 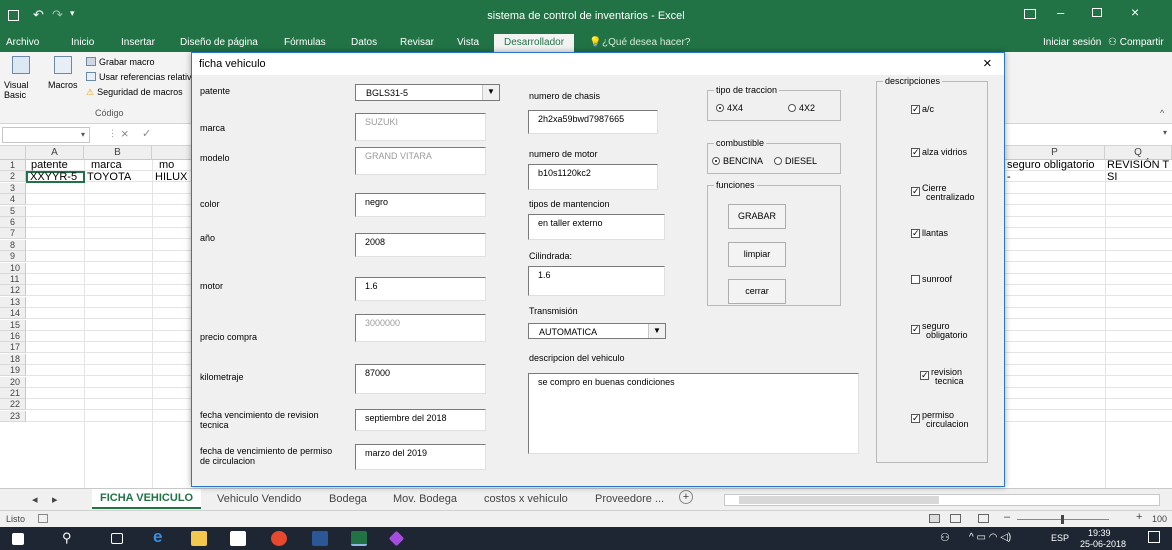 I want to click on color-field: negro, so click(x=420, y=205).